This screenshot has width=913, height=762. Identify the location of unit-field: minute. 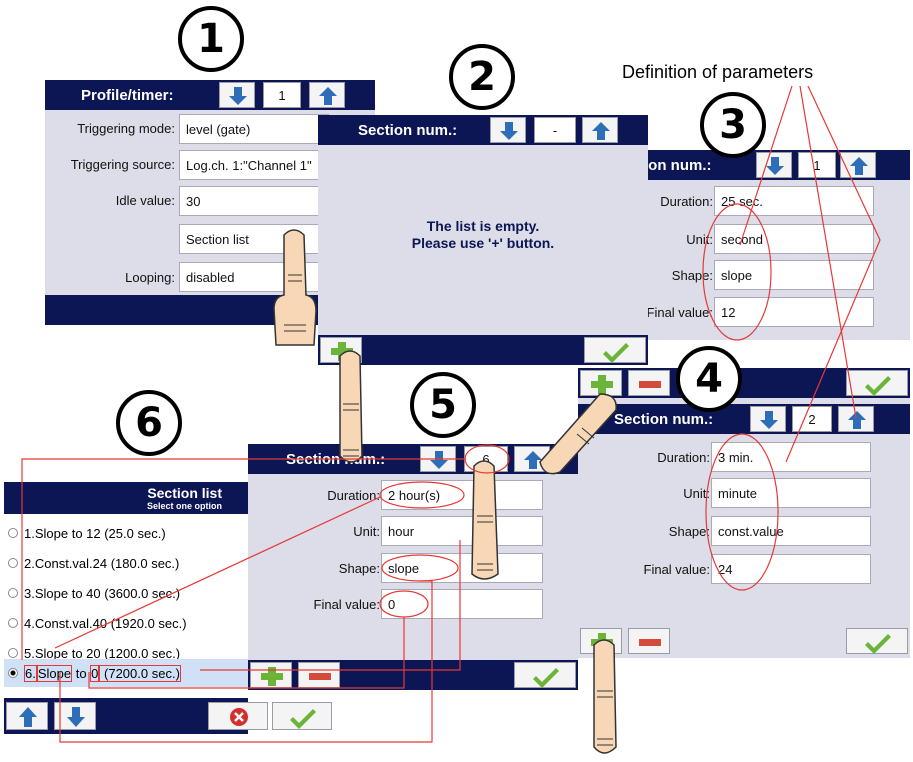
(791, 493).